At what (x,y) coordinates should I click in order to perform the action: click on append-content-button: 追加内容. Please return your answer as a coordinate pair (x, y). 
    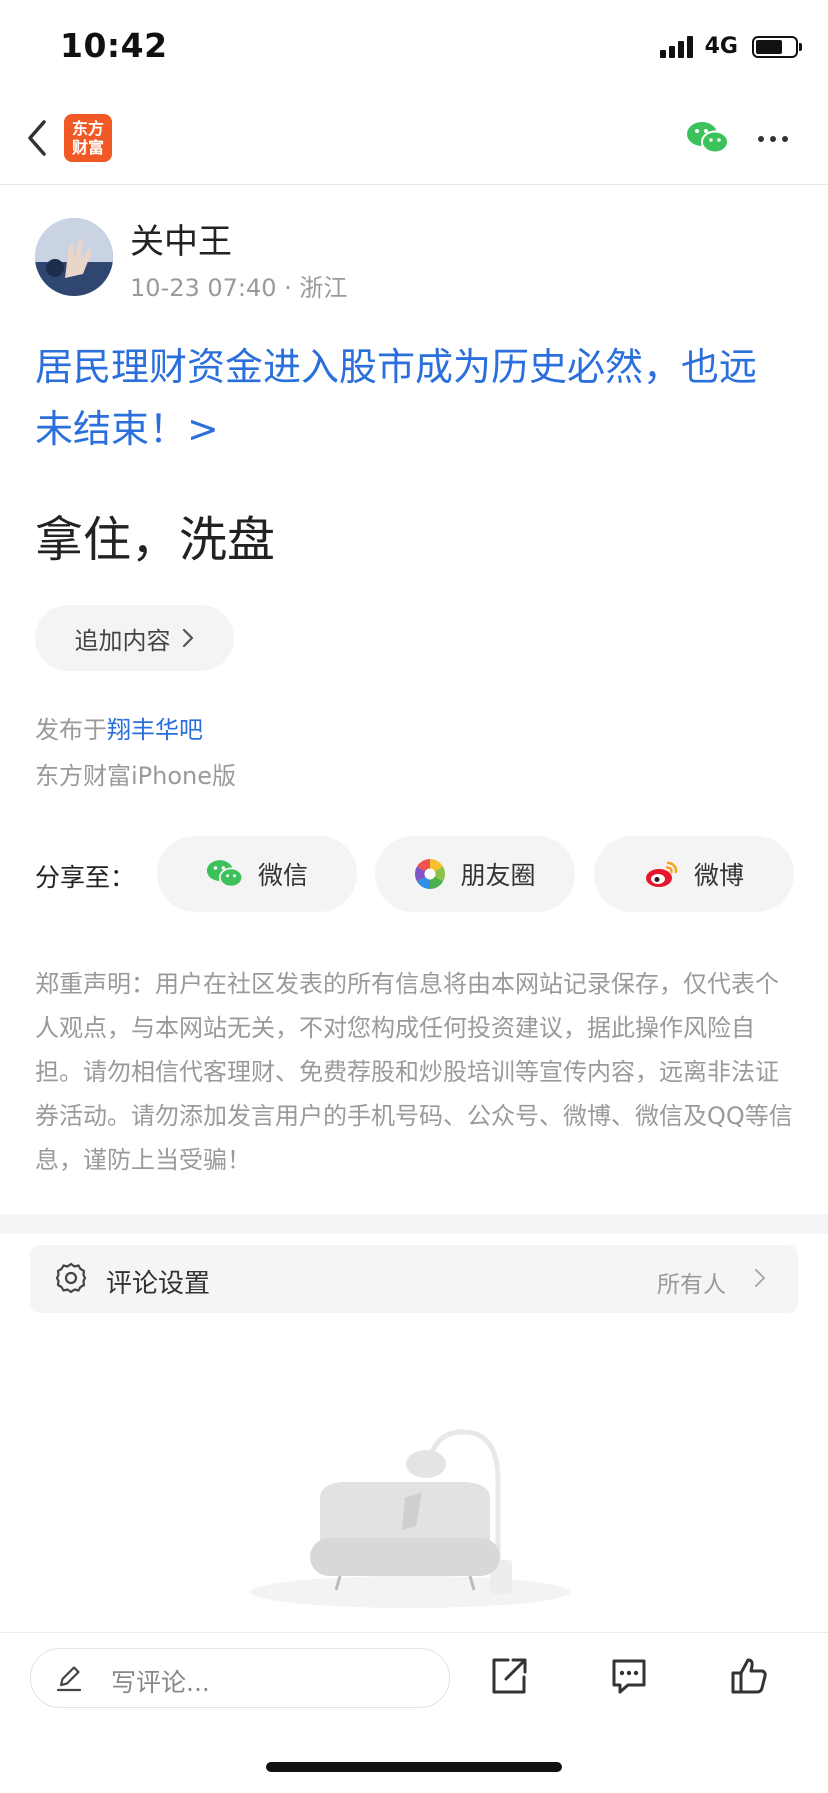
    Looking at the image, I should click on (134, 638).